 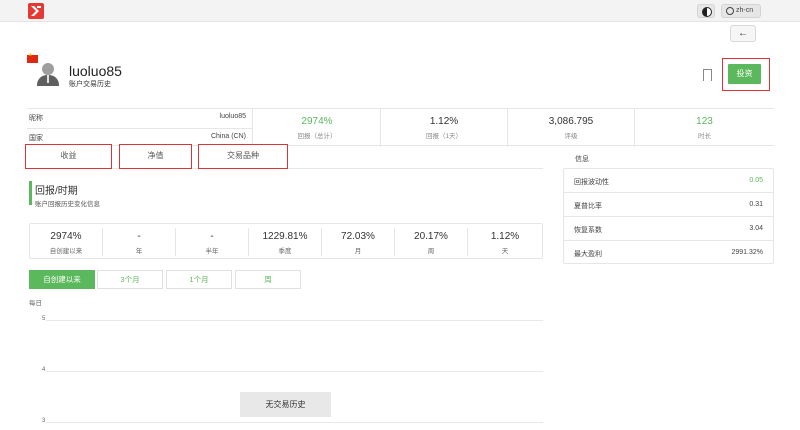 What do you see at coordinates (668, 229) in the screenshot?
I see `side-row-recovery: 恢复系数 3.04` at bounding box center [668, 229].